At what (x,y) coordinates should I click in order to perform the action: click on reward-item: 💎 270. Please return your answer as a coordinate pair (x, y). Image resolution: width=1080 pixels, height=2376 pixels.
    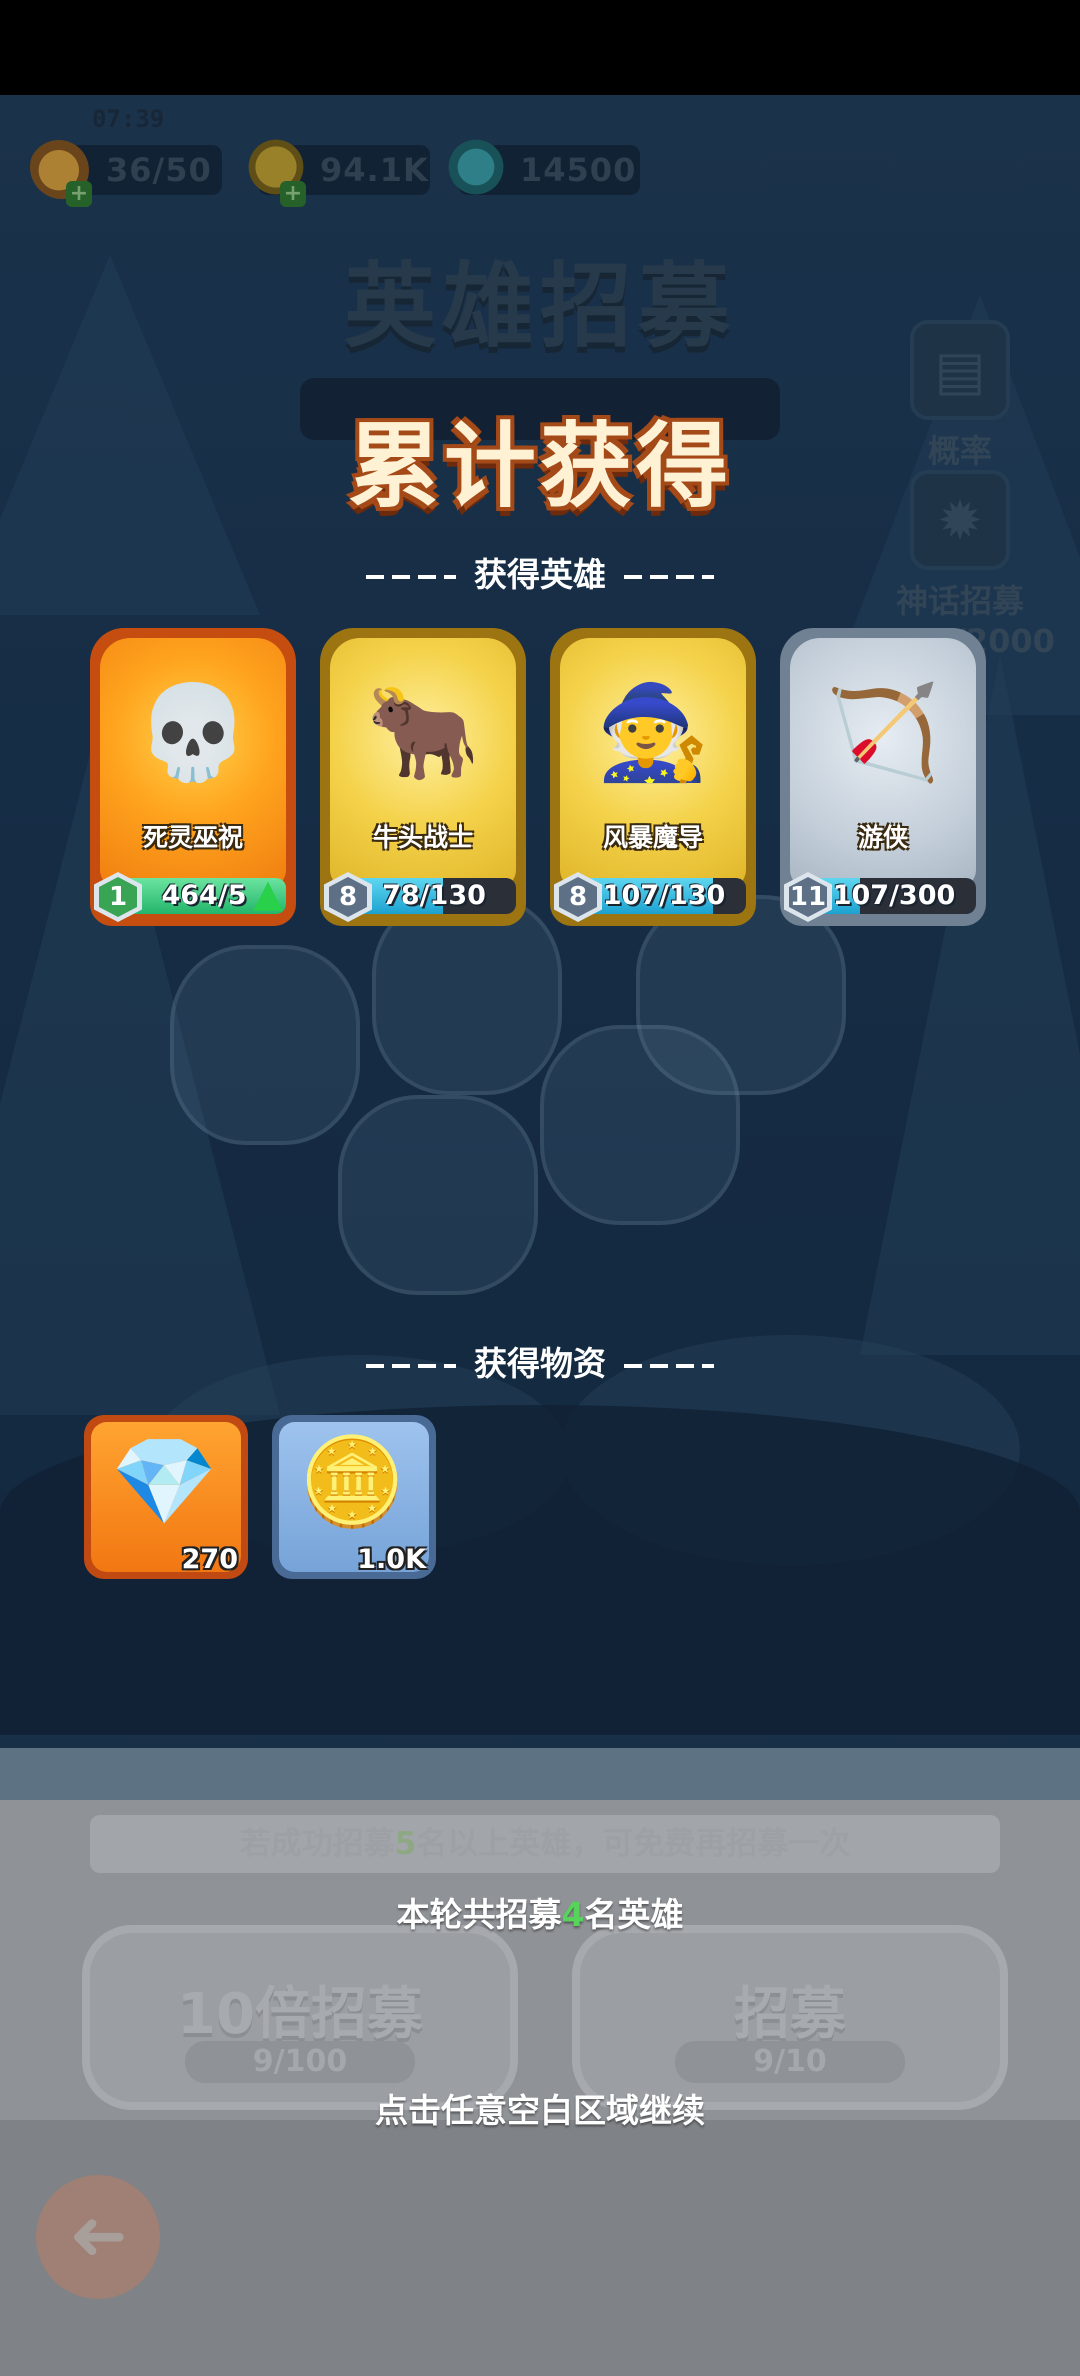
    Looking at the image, I should click on (166, 1497).